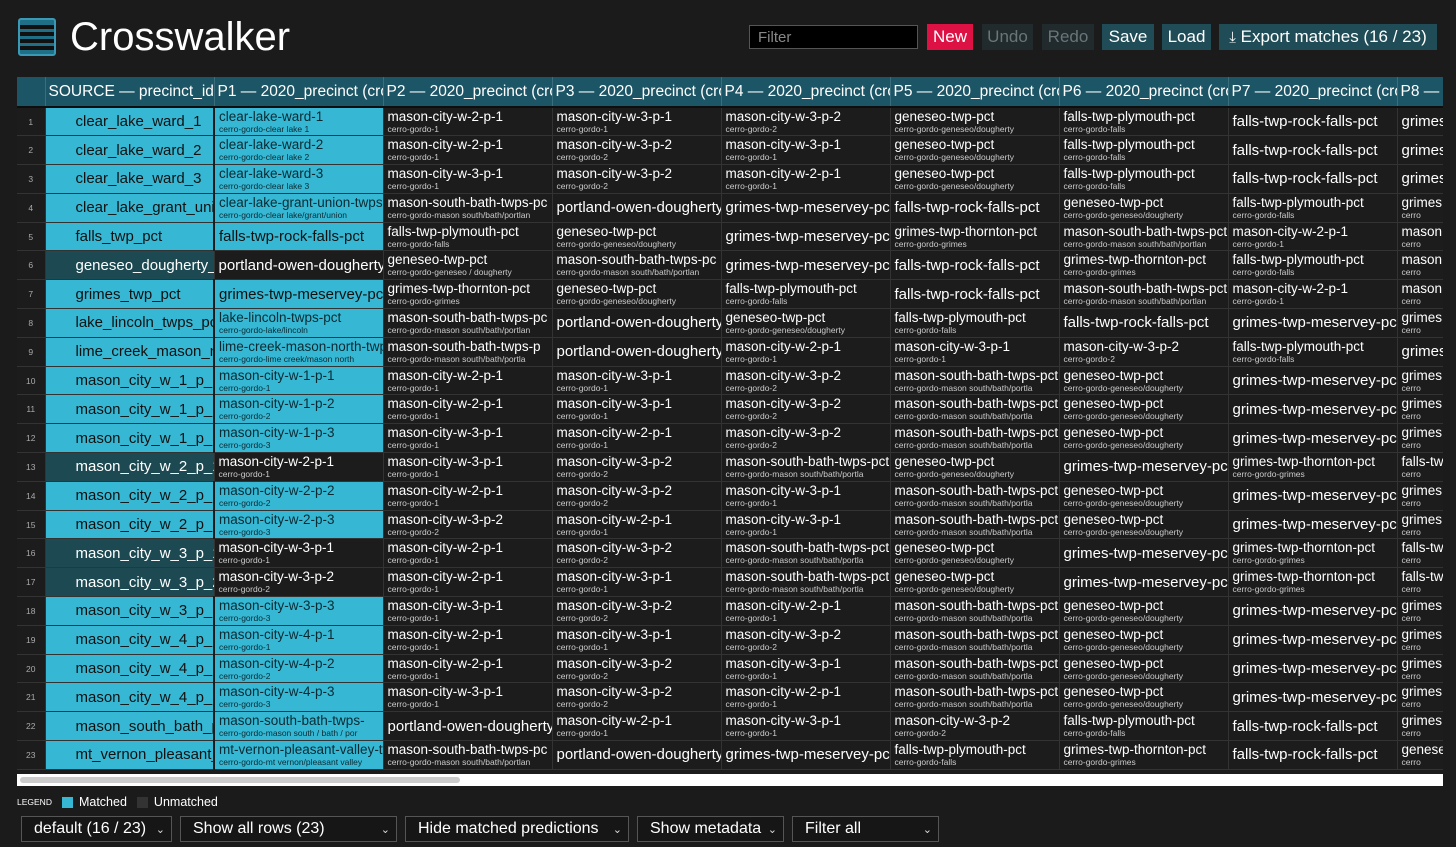 The height and width of the screenshot is (847, 1456). What do you see at coordinates (975, 92) in the screenshot?
I see `column-header-p5: P5 — 2020_precinct (cro` at bounding box center [975, 92].